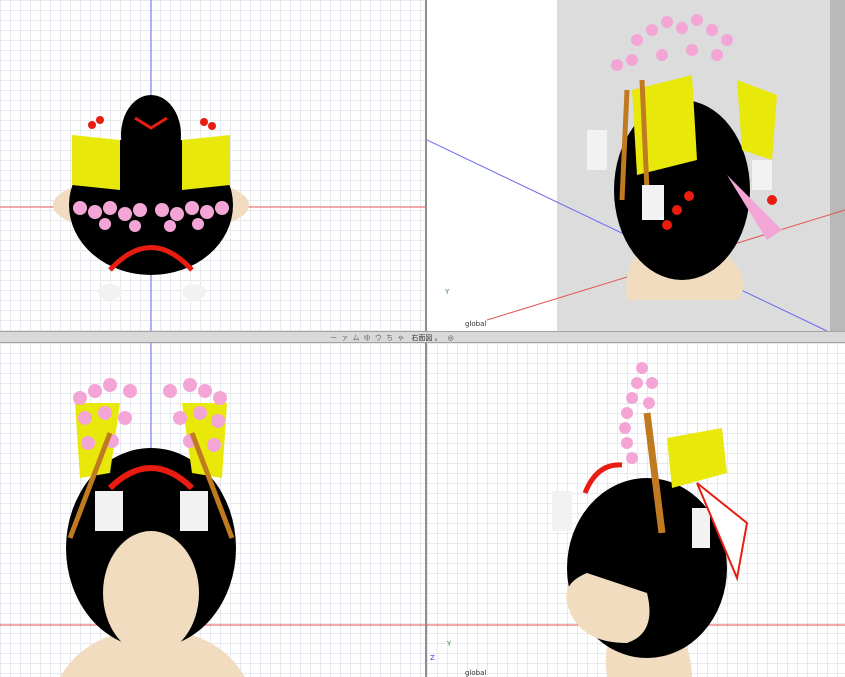 The width and height of the screenshot is (845, 677). I want to click on side-axis-label: global, so click(476, 673).